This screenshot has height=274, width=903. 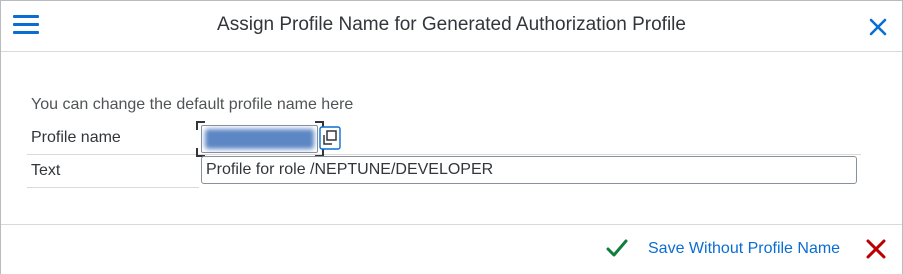 I want to click on cancel-icon, so click(x=876, y=249).